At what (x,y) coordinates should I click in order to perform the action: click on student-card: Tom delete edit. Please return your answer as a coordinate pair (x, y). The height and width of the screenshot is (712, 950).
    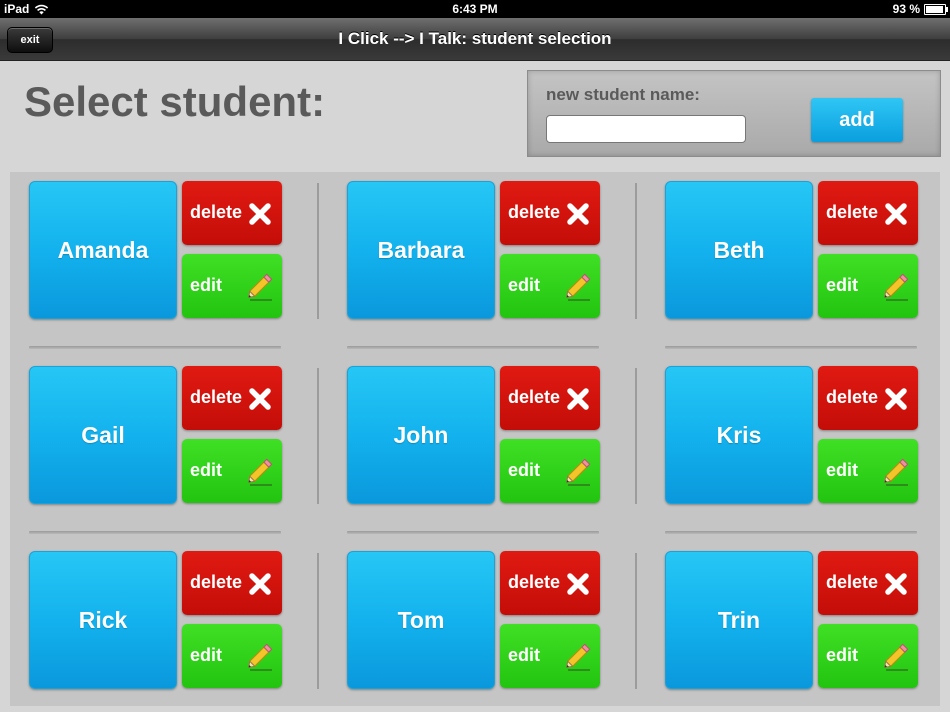
    Looking at the image, I should click on (475, 621).